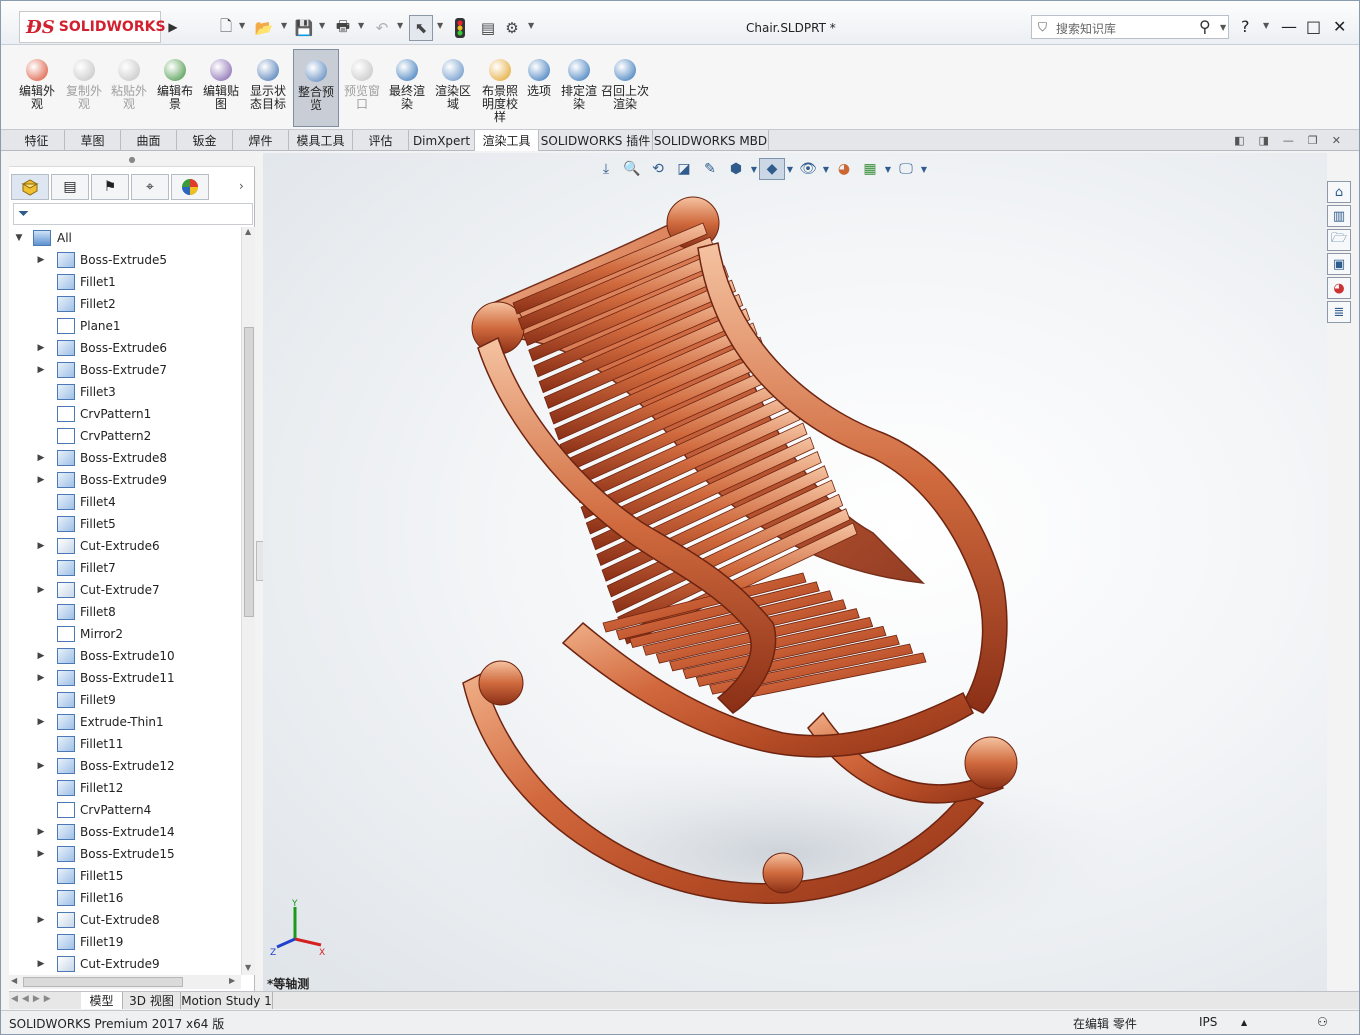  What do you see at coordinates (264, 28) in the screenshot?
I see `open-folder-icon: 📂` at bounding box center [264, 28].